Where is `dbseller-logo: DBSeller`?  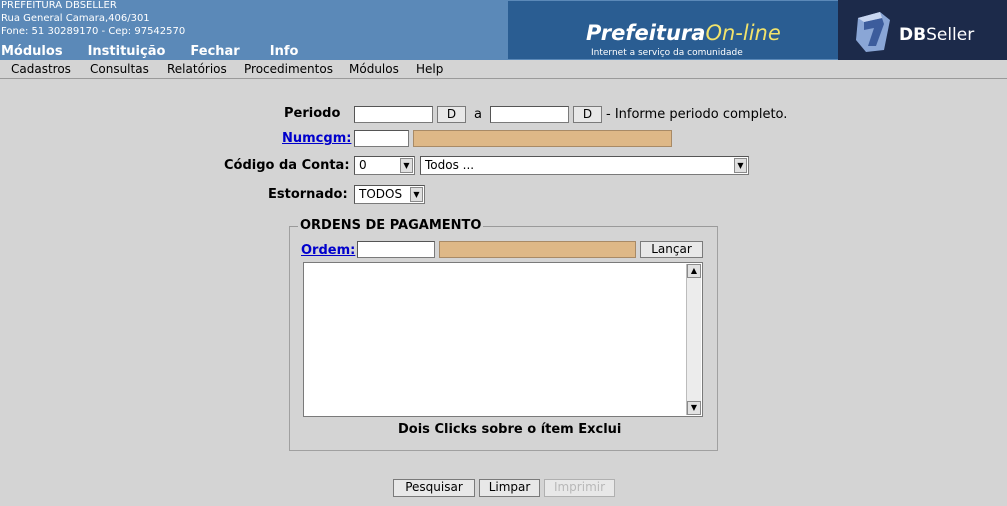 dbseller-logo: DBSeller is located at coordinates (922, 30).